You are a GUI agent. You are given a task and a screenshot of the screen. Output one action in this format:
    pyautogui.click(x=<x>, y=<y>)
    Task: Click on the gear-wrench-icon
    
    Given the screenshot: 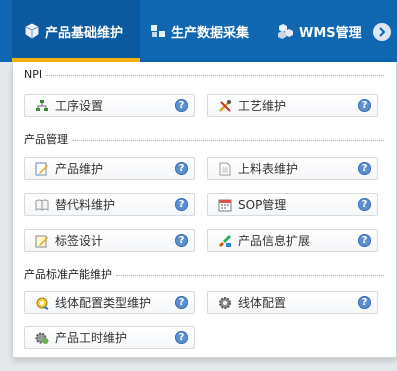 What is the action you would take?
    pyautogui.click(x=42, y=303)
    